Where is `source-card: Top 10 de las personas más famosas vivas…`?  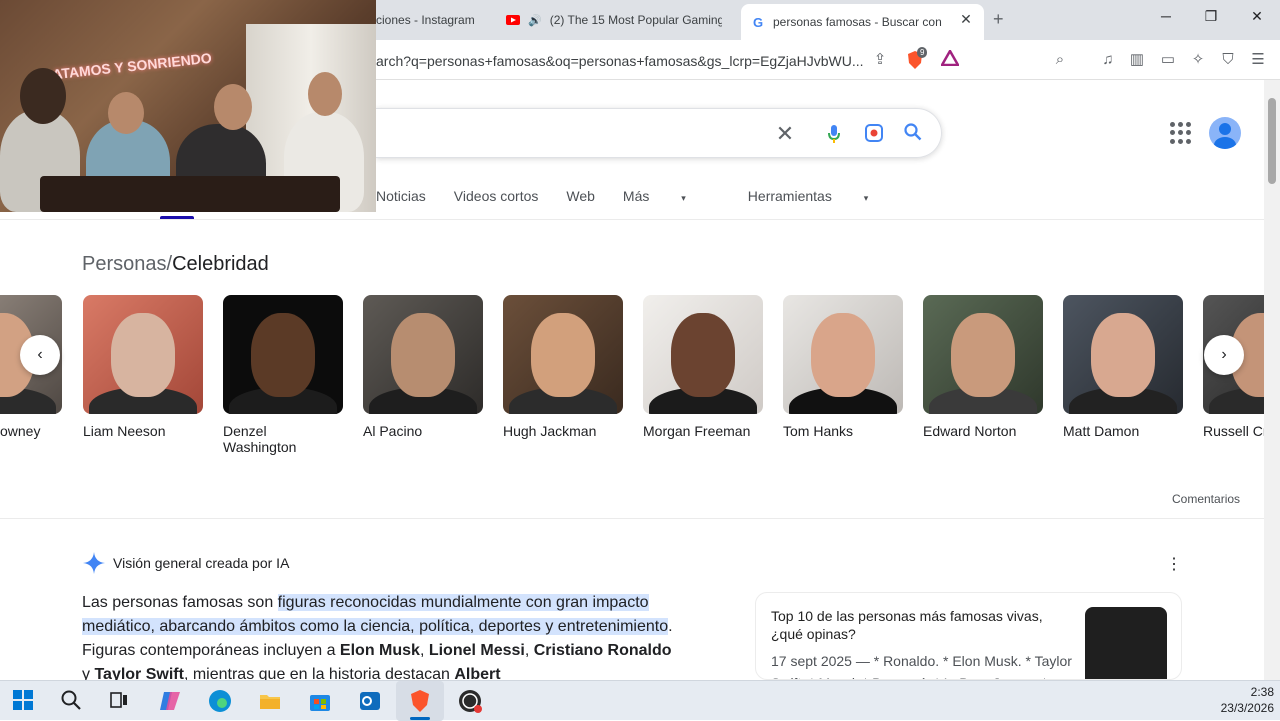
source-card: Top 10 de las personas más famosas vivas… is located at coordinates (968, 636).